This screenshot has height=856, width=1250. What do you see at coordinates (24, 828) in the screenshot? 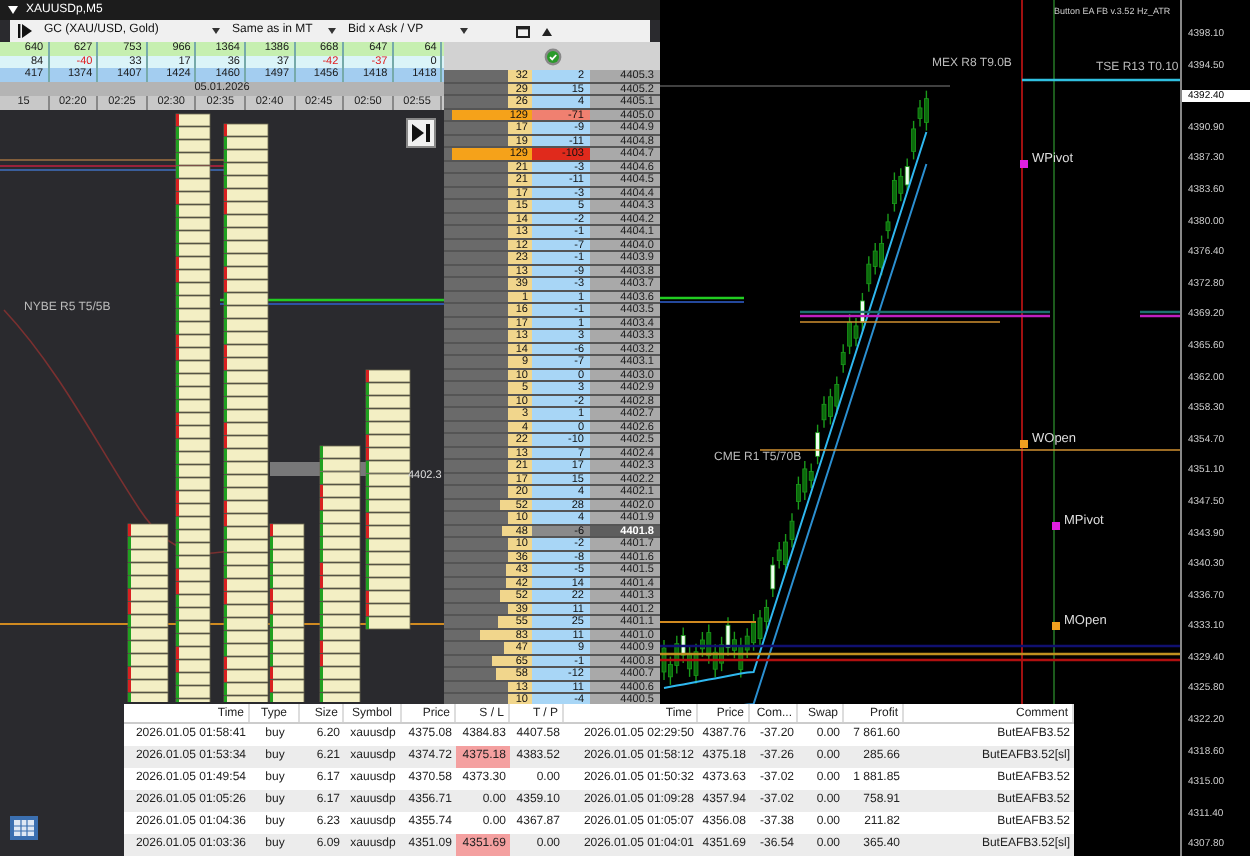
I see `table-icon` at bounding box center [24, 828].